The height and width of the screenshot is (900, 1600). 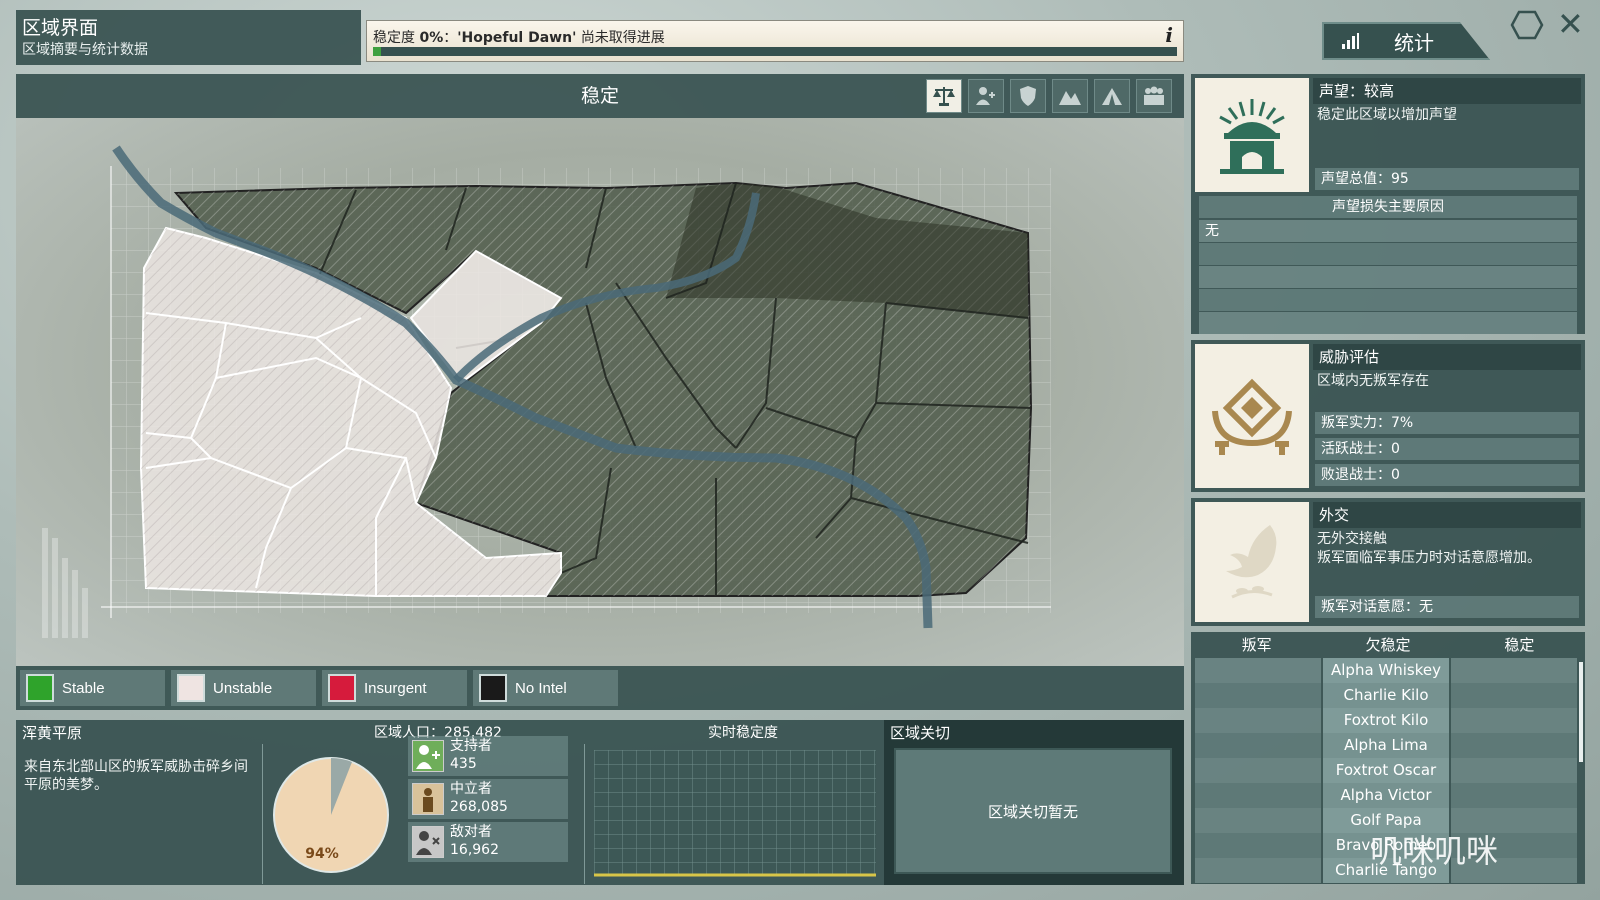 What do you see at coordinates (584, 814) in the screenshot?
I see `divider` at bounding box center [584, 814].